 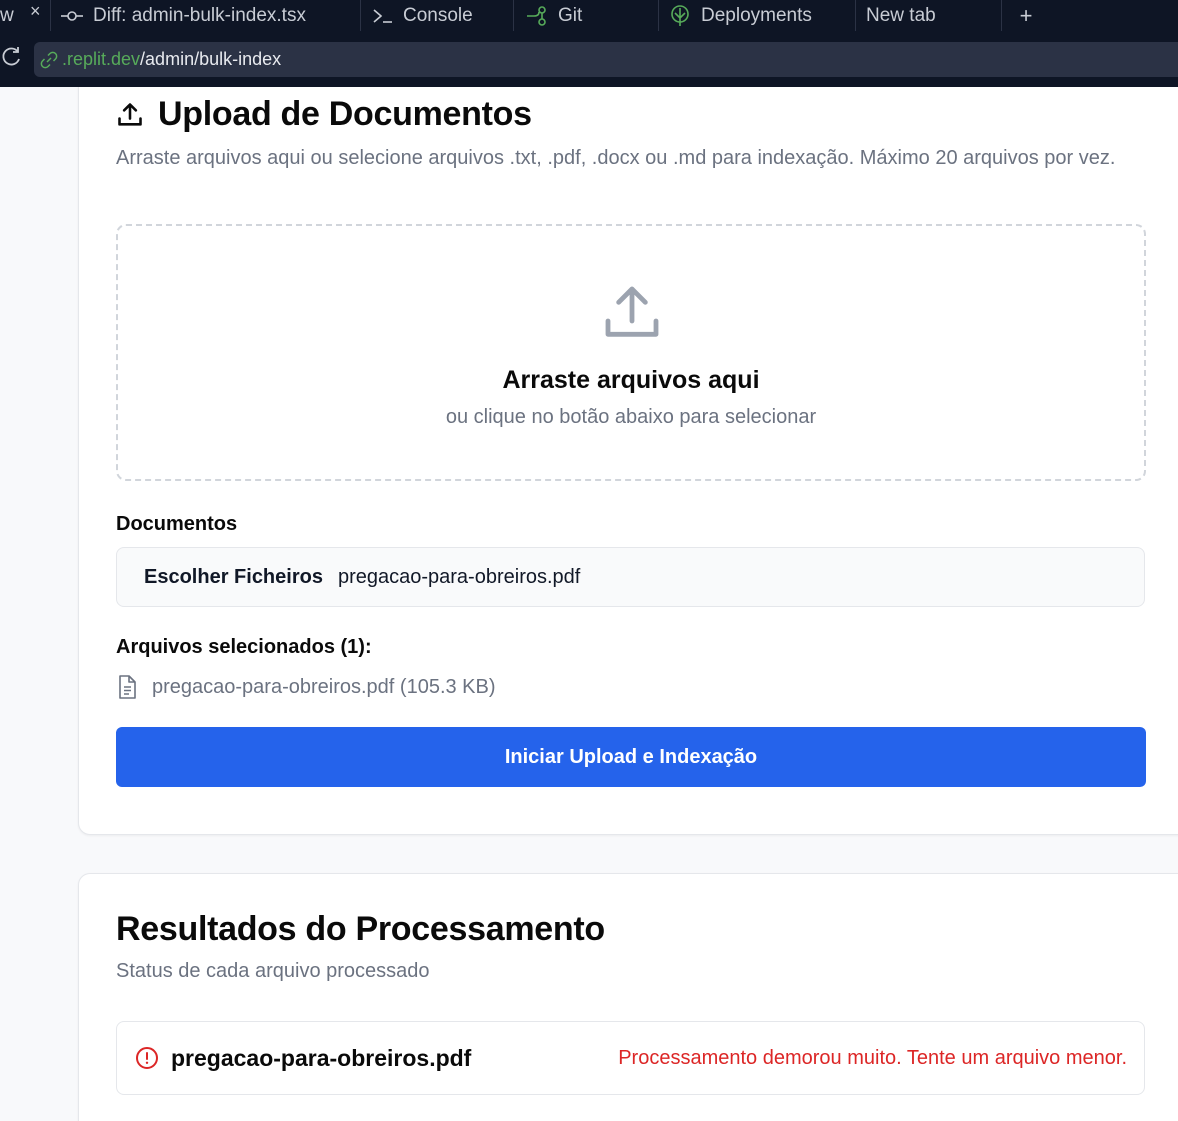 I want to click on upload-title: Upload de Documentos, so click(x=324, y=114).